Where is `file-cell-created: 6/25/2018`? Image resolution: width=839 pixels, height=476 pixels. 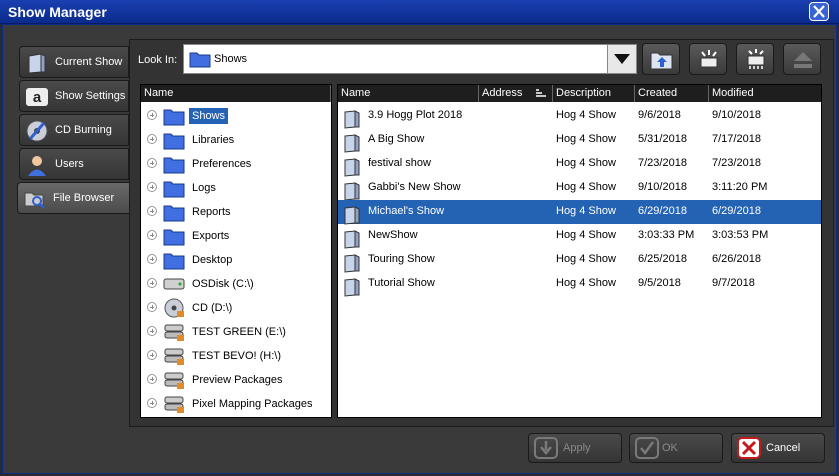
file-cell-created: 6/25/2018 is located at coordinates (662, 259).